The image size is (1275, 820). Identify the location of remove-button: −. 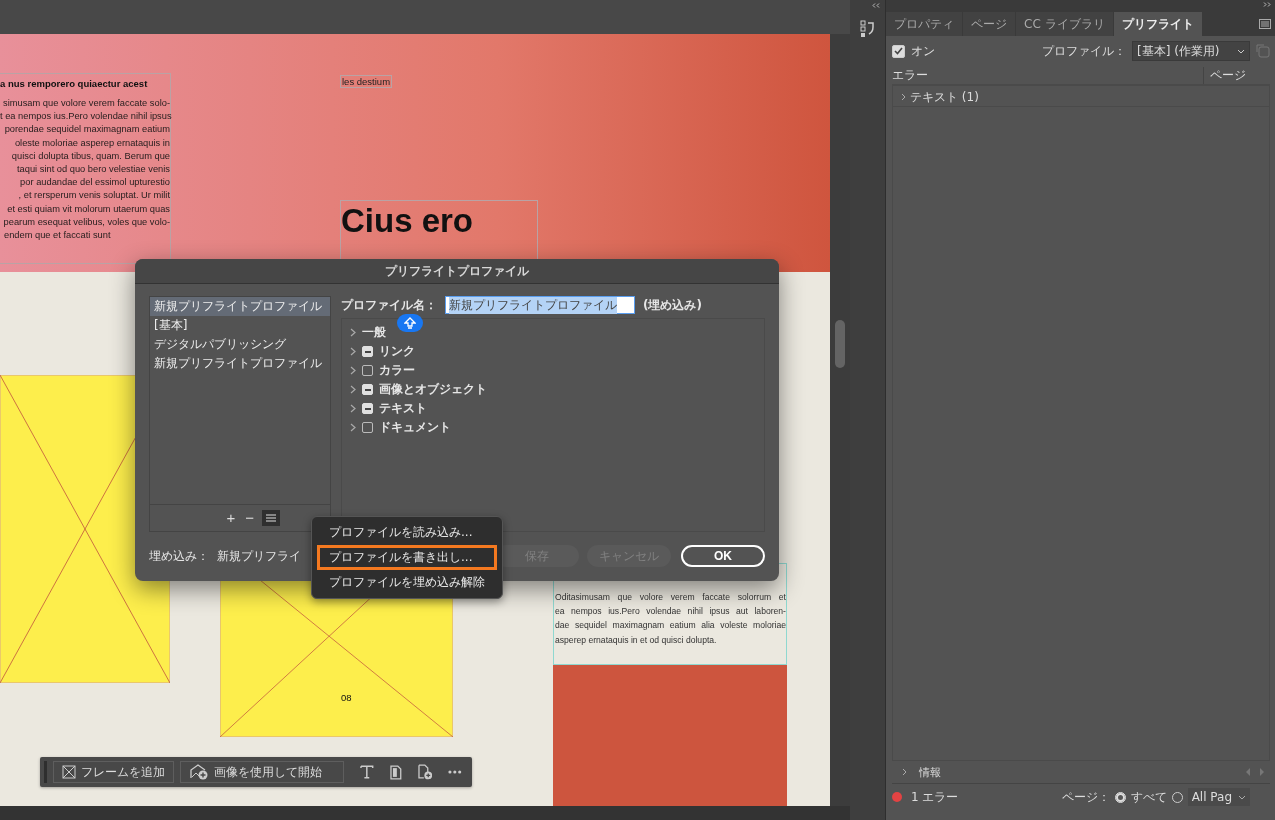
(249, 517).